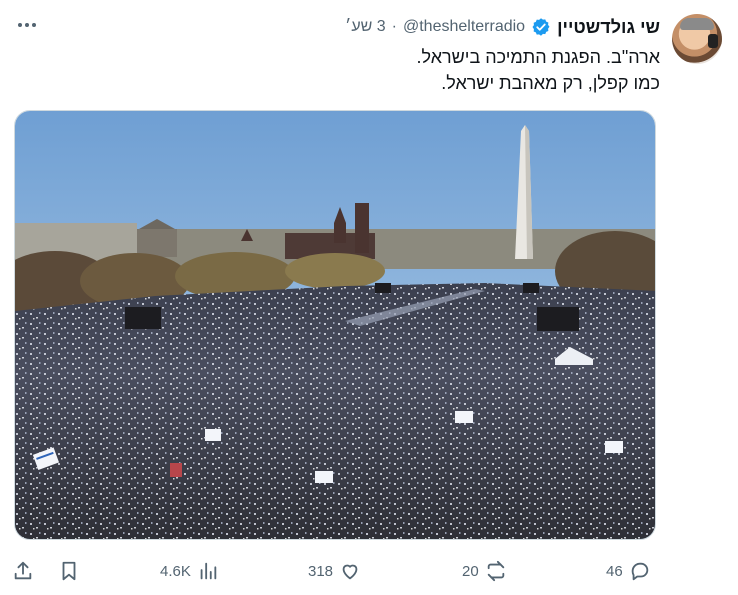 This screenshot has width=738, height=595. Describe the element at coordinates (365, 27) in the screenshot. I see `tweet-time: 3 שע׳` at that location.